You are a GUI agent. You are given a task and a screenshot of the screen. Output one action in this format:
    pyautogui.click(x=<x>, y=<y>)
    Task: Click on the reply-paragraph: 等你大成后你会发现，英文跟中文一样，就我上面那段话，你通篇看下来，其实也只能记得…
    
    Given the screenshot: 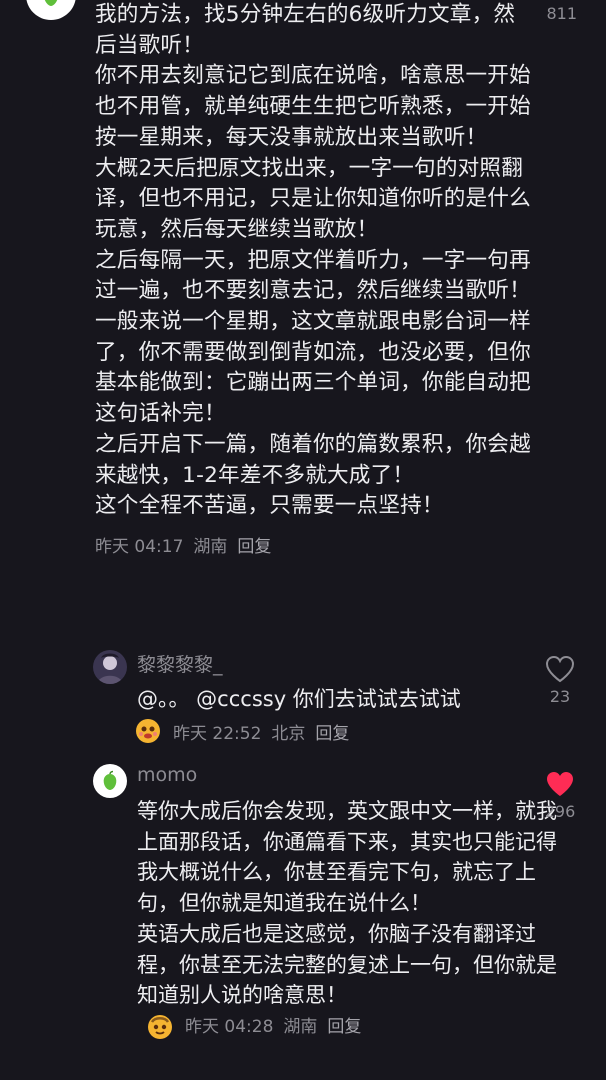 What is the action you would take?
    pyautogui.click(x=347, y=857)
    